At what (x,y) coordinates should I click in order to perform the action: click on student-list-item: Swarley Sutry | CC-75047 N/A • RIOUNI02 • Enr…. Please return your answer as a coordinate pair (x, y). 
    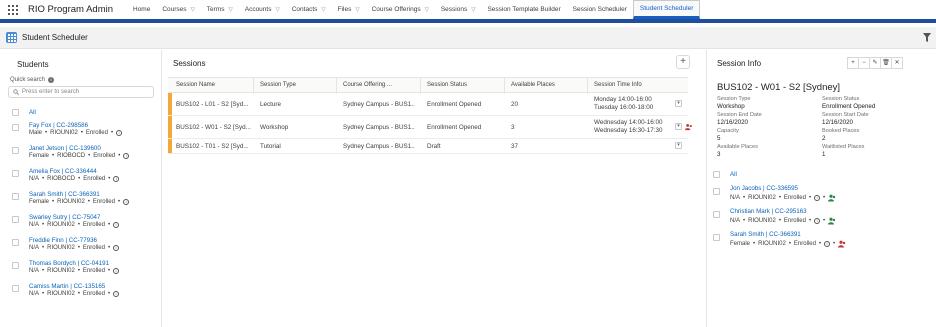
    Looking at the image, I should click on (81, 225).